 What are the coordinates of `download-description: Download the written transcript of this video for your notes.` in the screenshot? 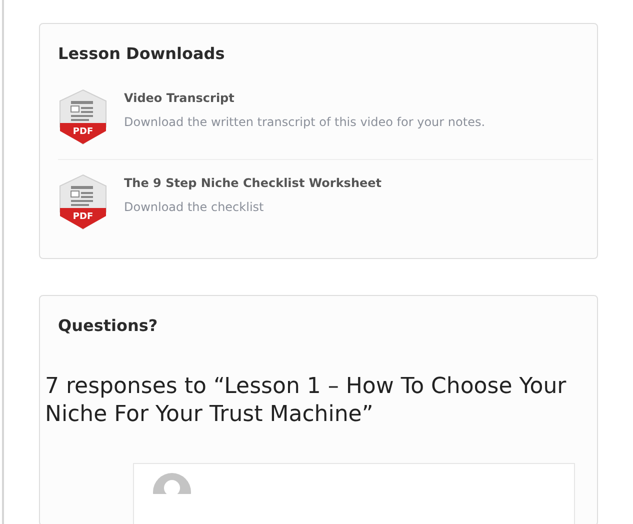 It's located at (305, 122).